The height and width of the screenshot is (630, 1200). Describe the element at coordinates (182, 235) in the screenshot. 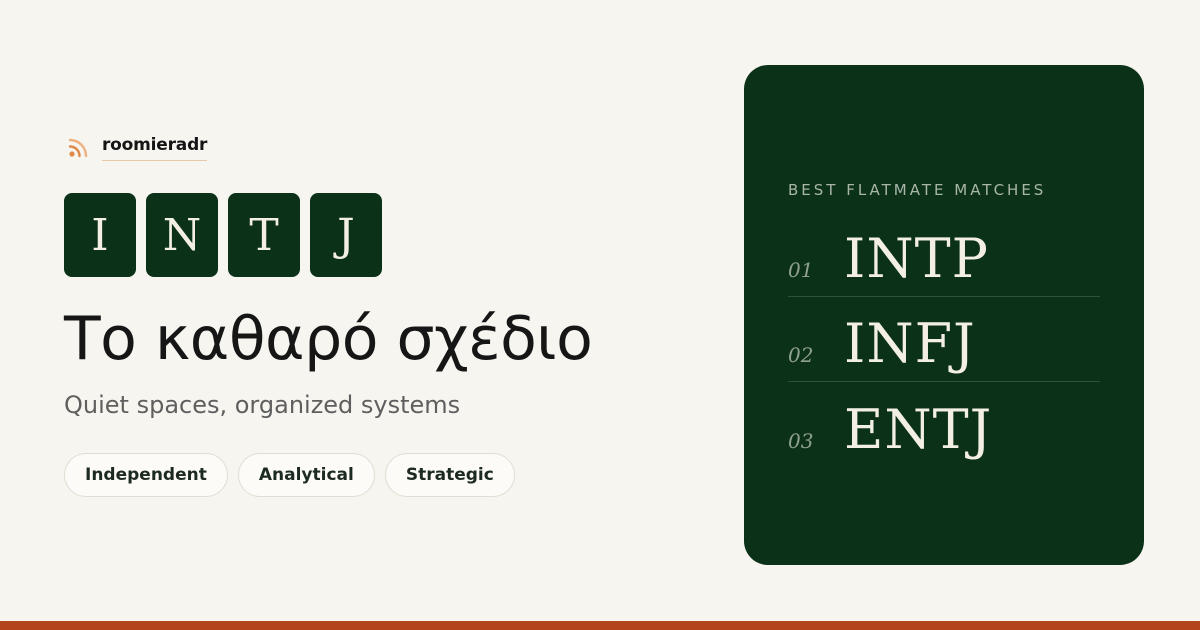

I see `letter-tile: N` at that location.